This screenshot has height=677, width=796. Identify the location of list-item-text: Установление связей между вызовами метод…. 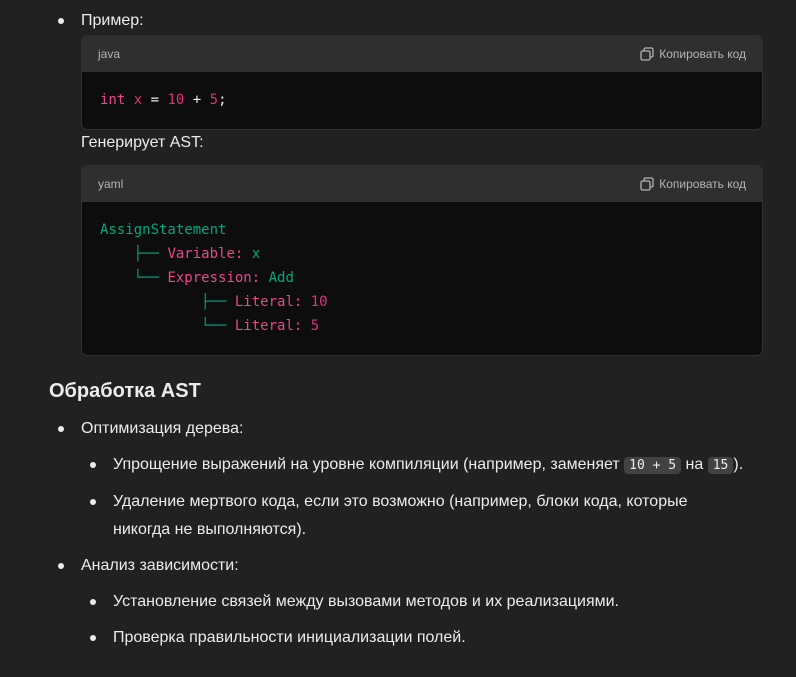
(366, 601).